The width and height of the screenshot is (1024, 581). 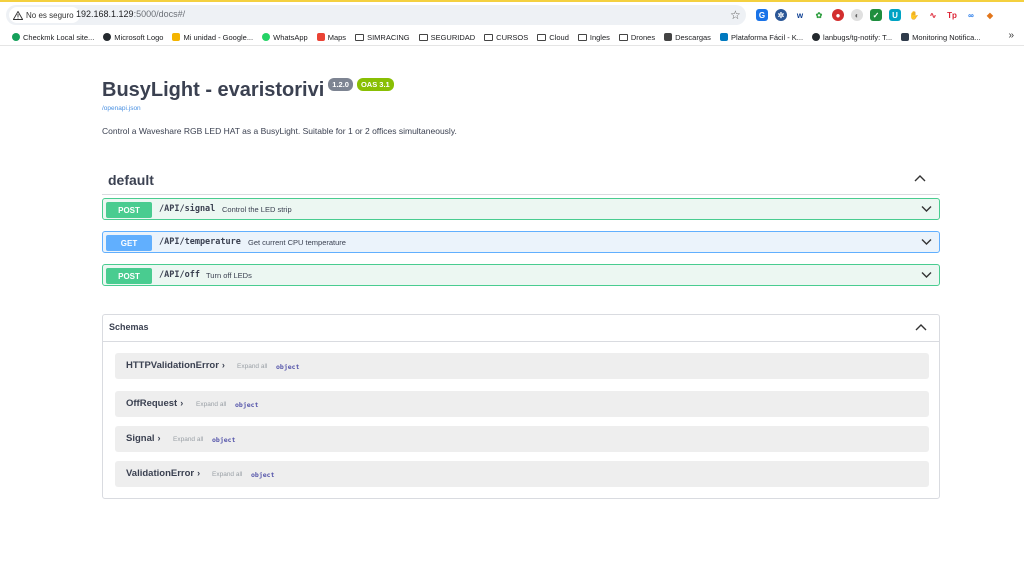 I want to click on extension-shield-icon: ✓, so click(x=876, y=15).